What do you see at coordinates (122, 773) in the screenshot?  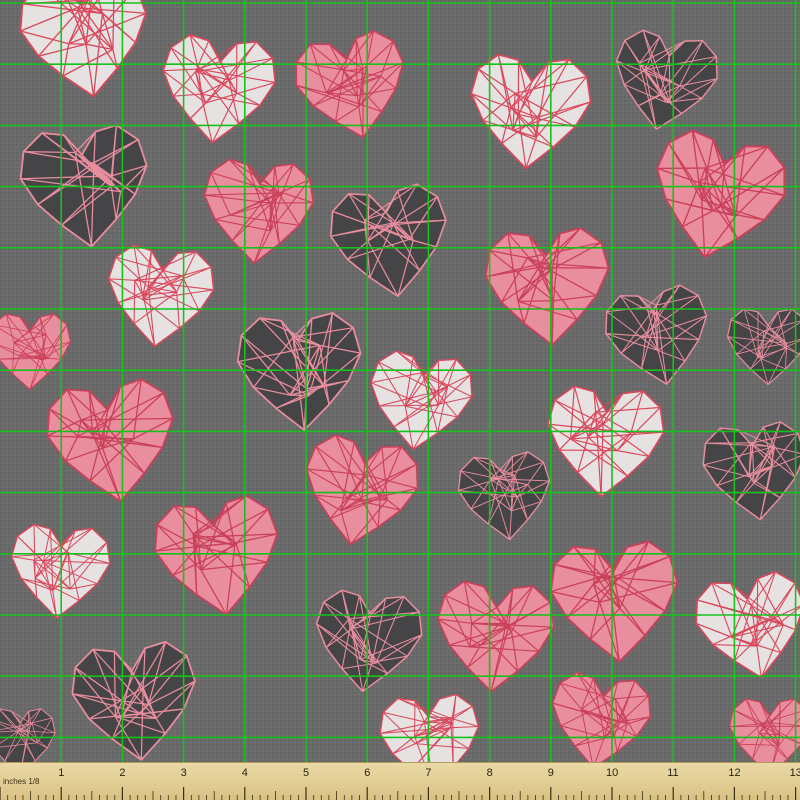 I see `ruler-number: 2` at bounding box center [122, 773].